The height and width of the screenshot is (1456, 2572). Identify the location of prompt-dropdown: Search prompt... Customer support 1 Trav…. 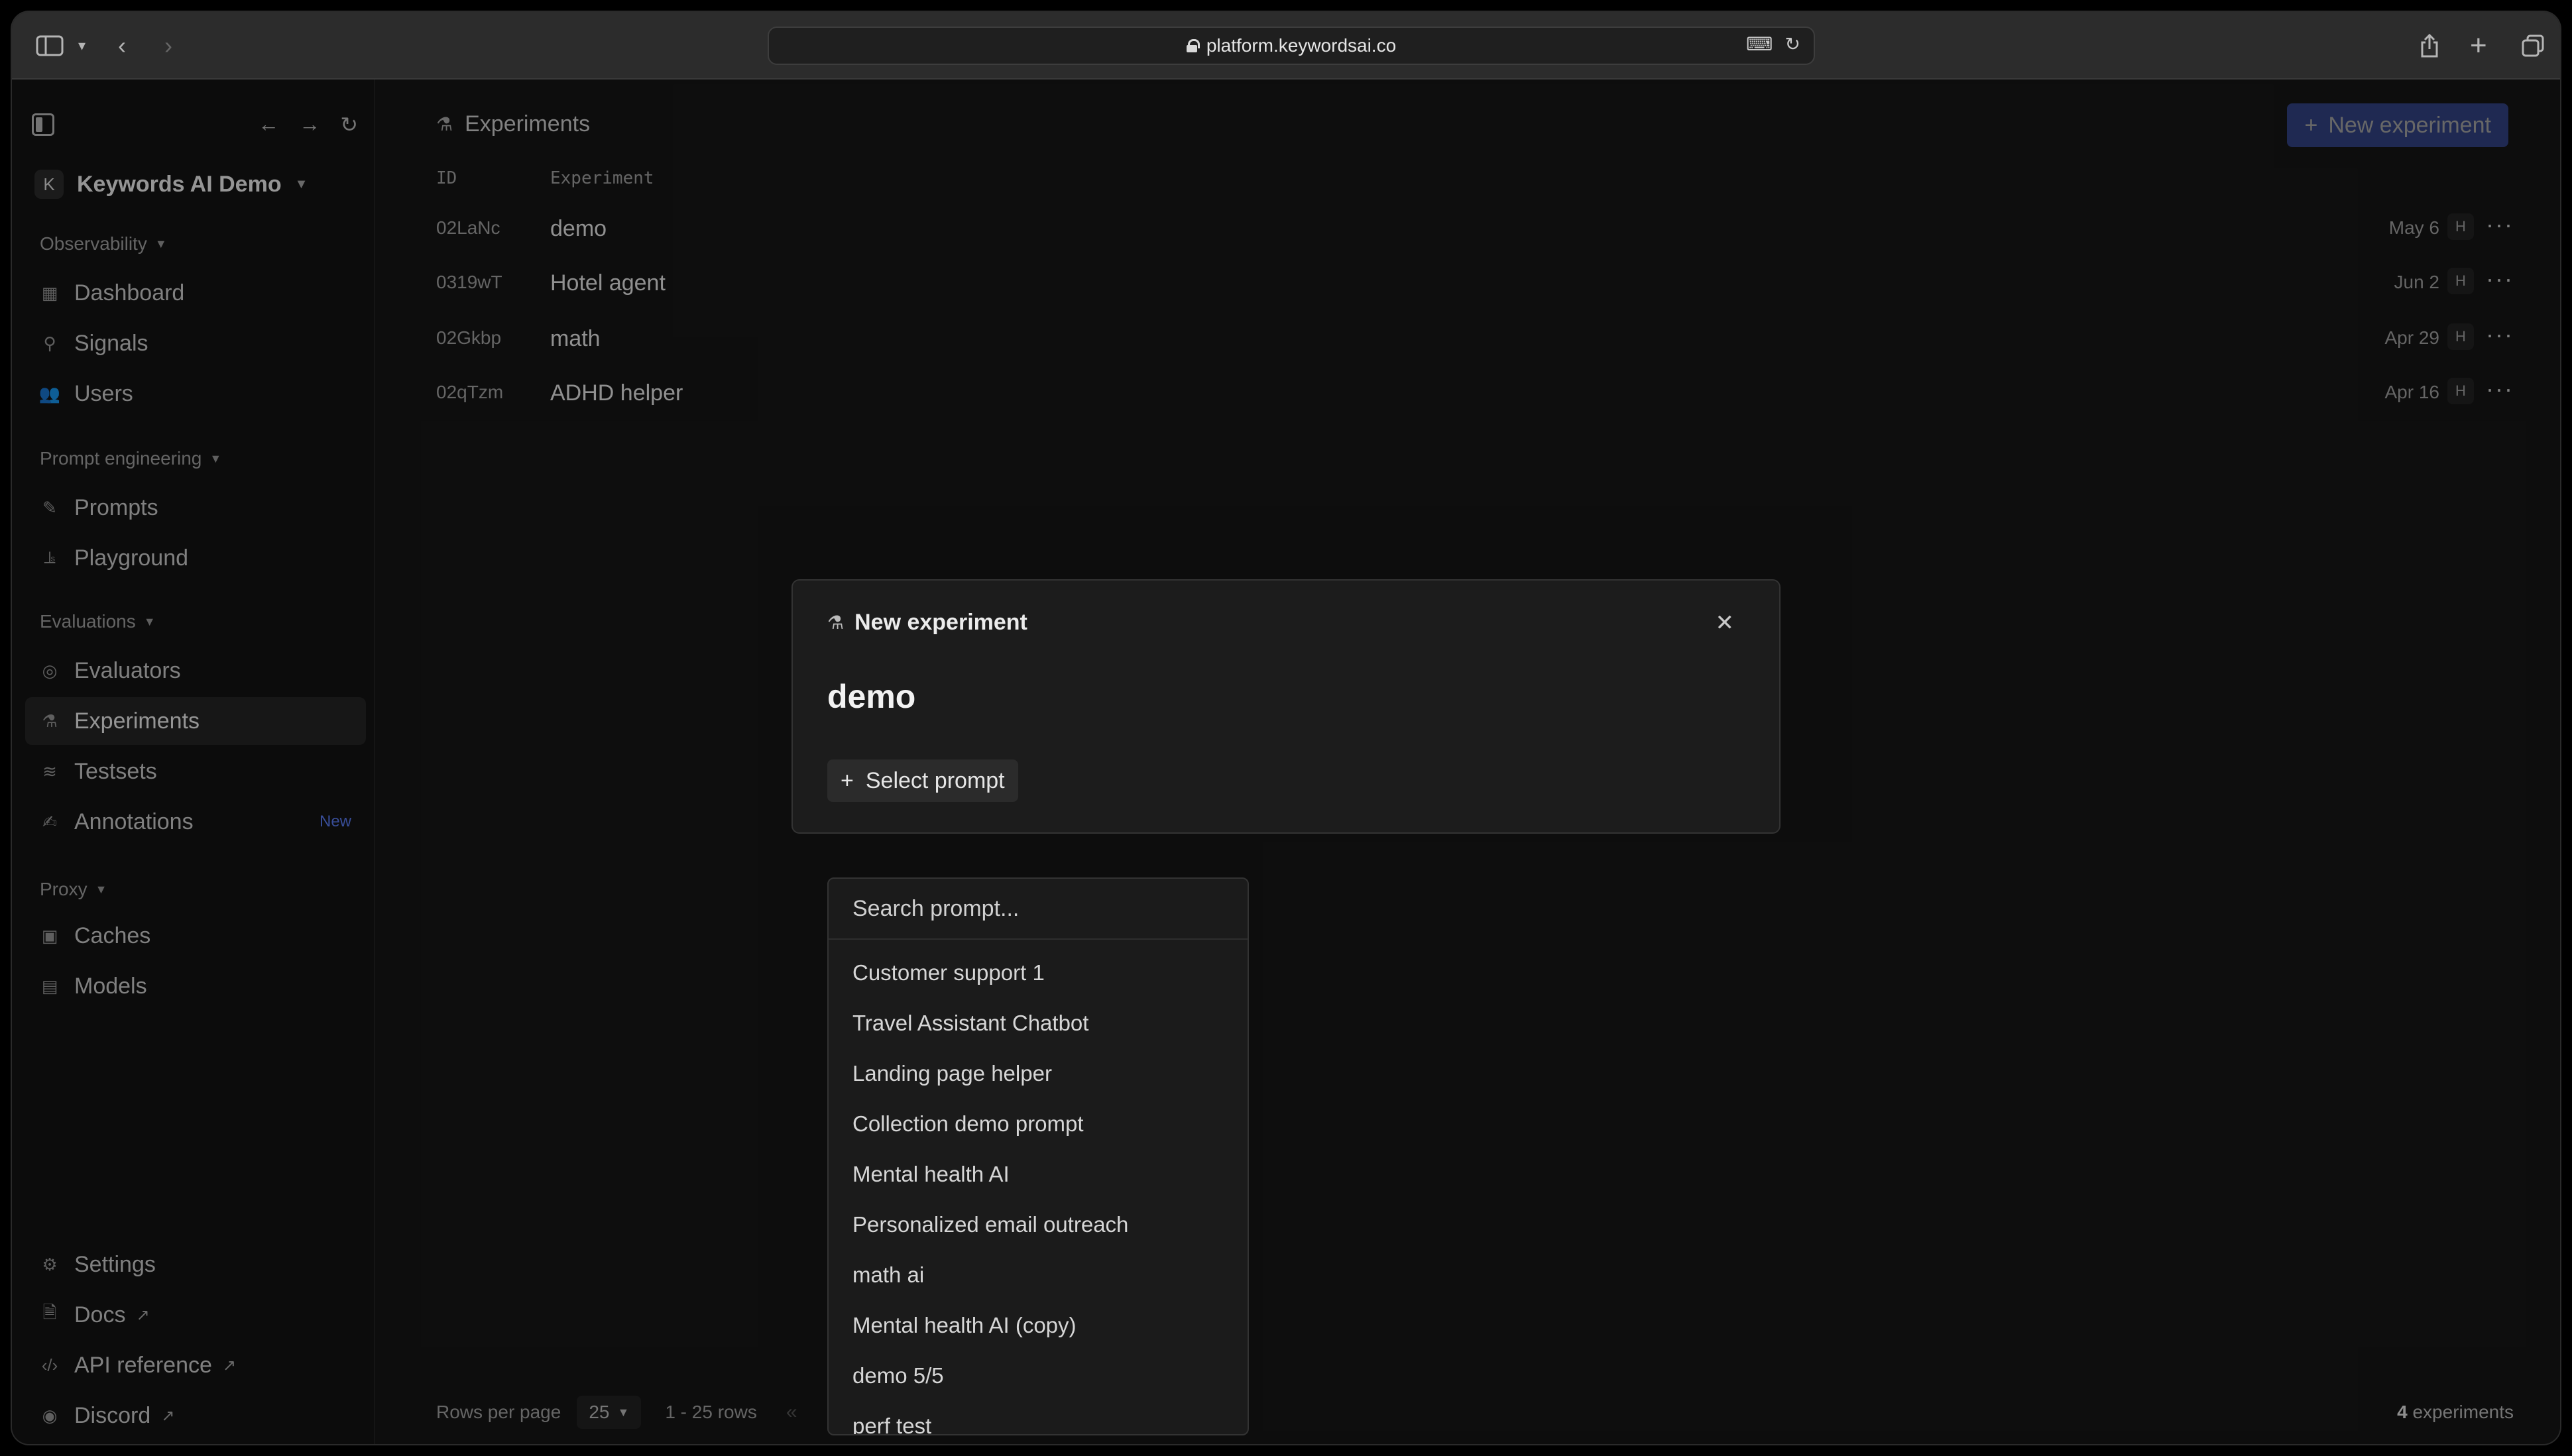
(1038, 1156).